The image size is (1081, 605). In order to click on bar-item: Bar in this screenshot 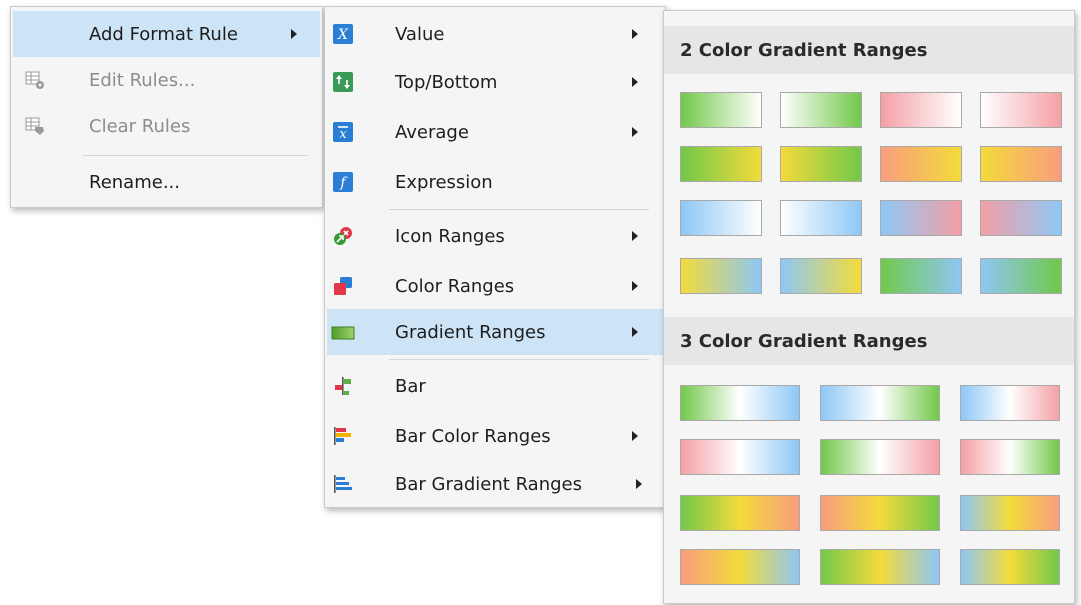, I will do `click(495, 386)`.